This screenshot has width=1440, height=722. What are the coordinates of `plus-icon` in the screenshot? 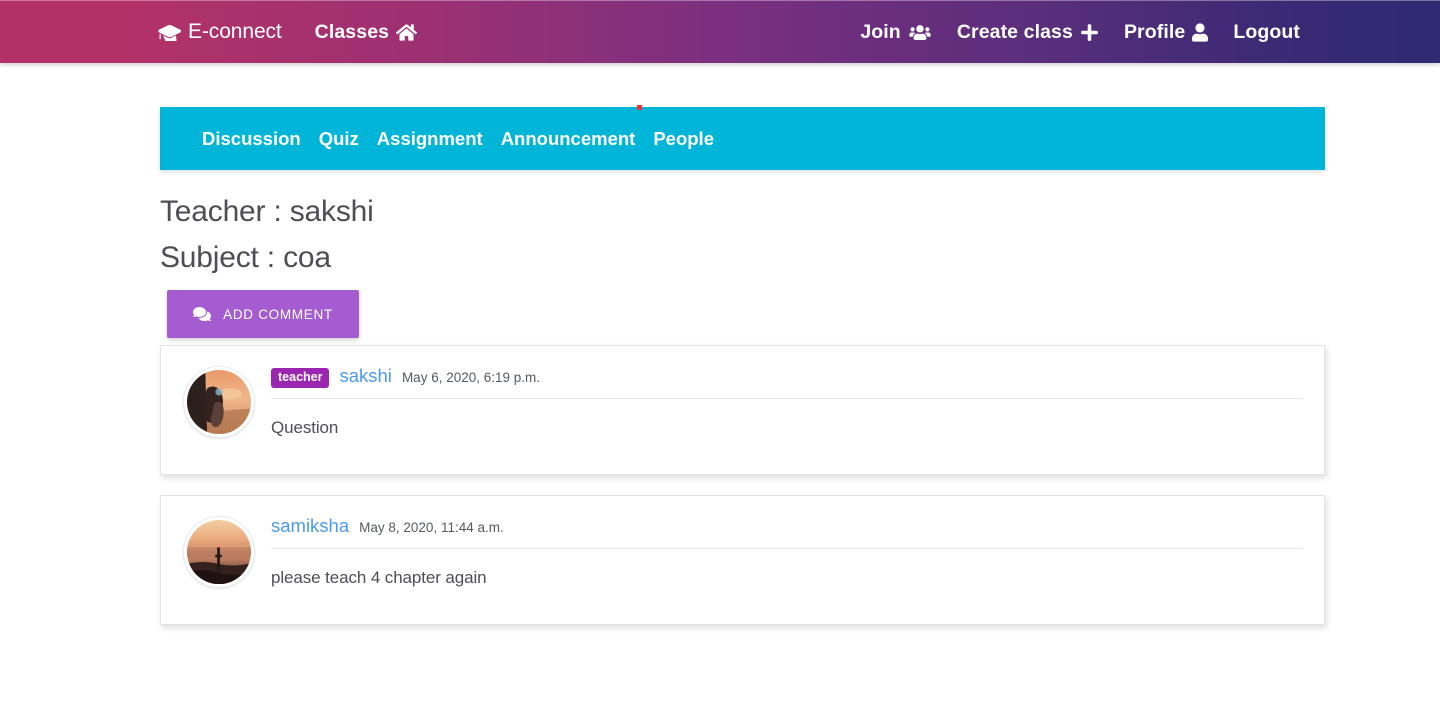 It's located at (1089, 32).